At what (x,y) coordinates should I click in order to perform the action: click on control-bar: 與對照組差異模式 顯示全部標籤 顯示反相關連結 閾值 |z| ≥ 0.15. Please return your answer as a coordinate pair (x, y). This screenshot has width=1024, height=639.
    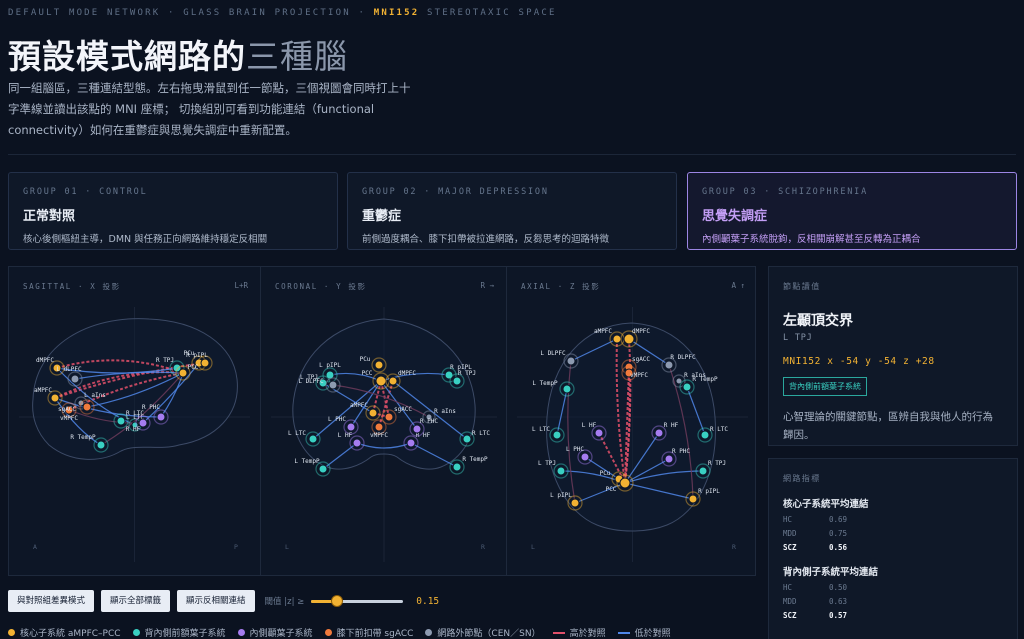
    Looking at the image, I should click on (223, 601).